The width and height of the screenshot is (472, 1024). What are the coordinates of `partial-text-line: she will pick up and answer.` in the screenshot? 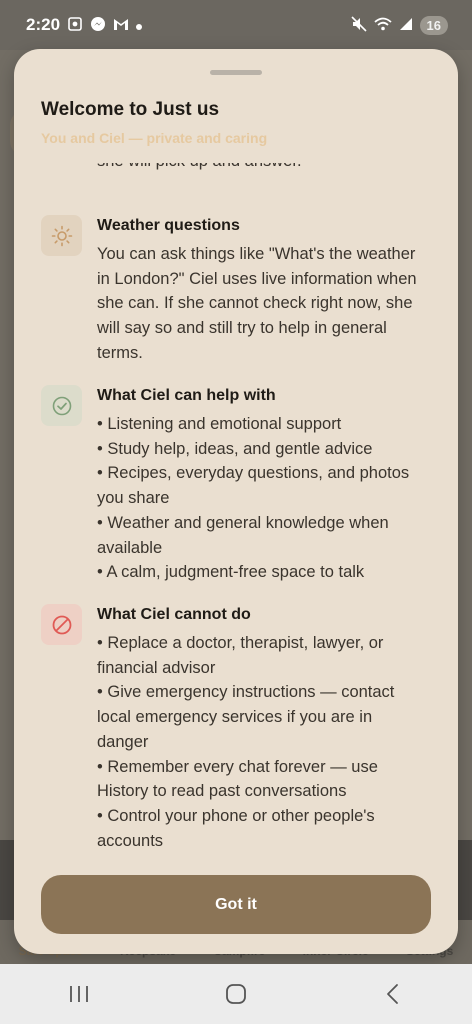 It's located at (262, 168).